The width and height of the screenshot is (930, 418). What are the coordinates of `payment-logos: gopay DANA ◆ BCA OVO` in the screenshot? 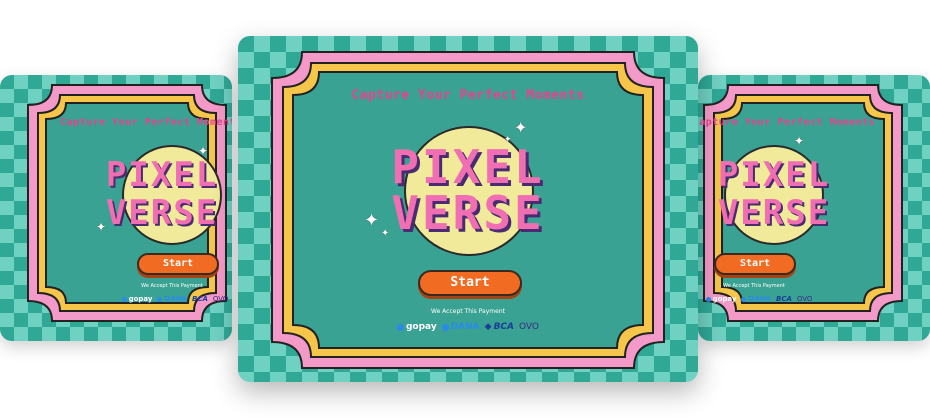 It's located at (468, 327).